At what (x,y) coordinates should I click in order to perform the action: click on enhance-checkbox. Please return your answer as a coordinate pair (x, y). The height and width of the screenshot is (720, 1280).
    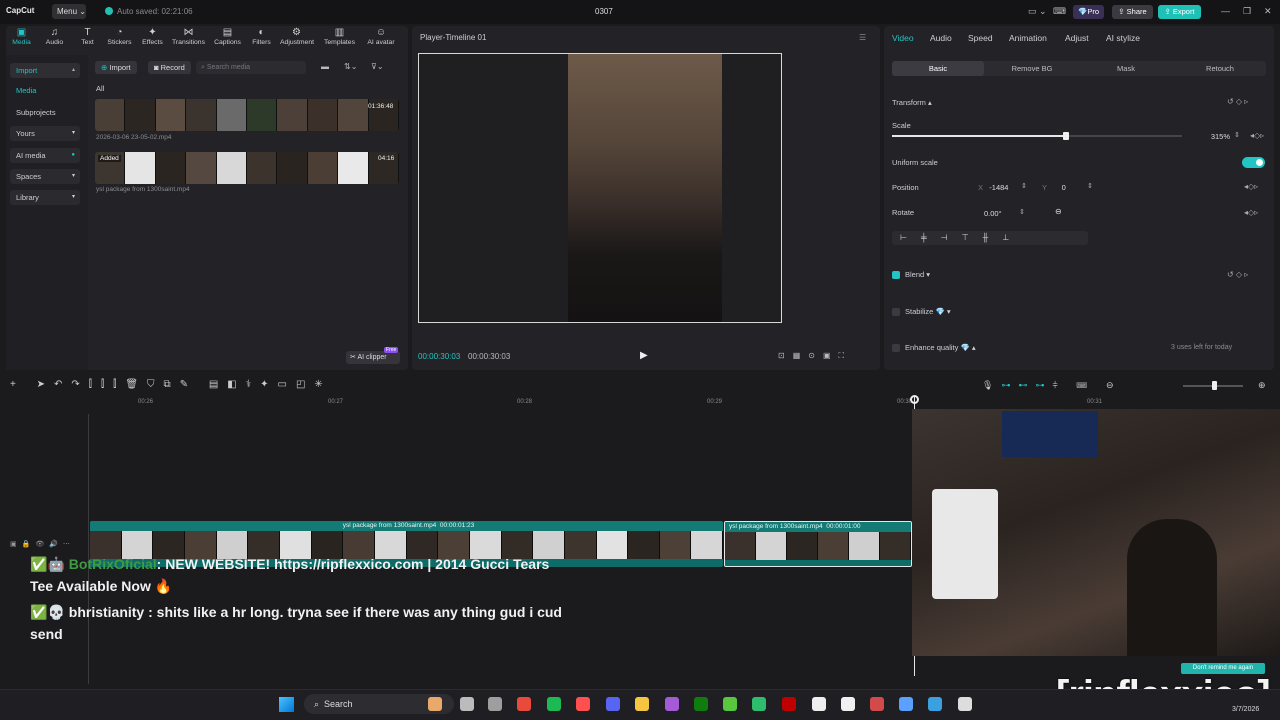
    Looking at the image, I should click on (896, 348).